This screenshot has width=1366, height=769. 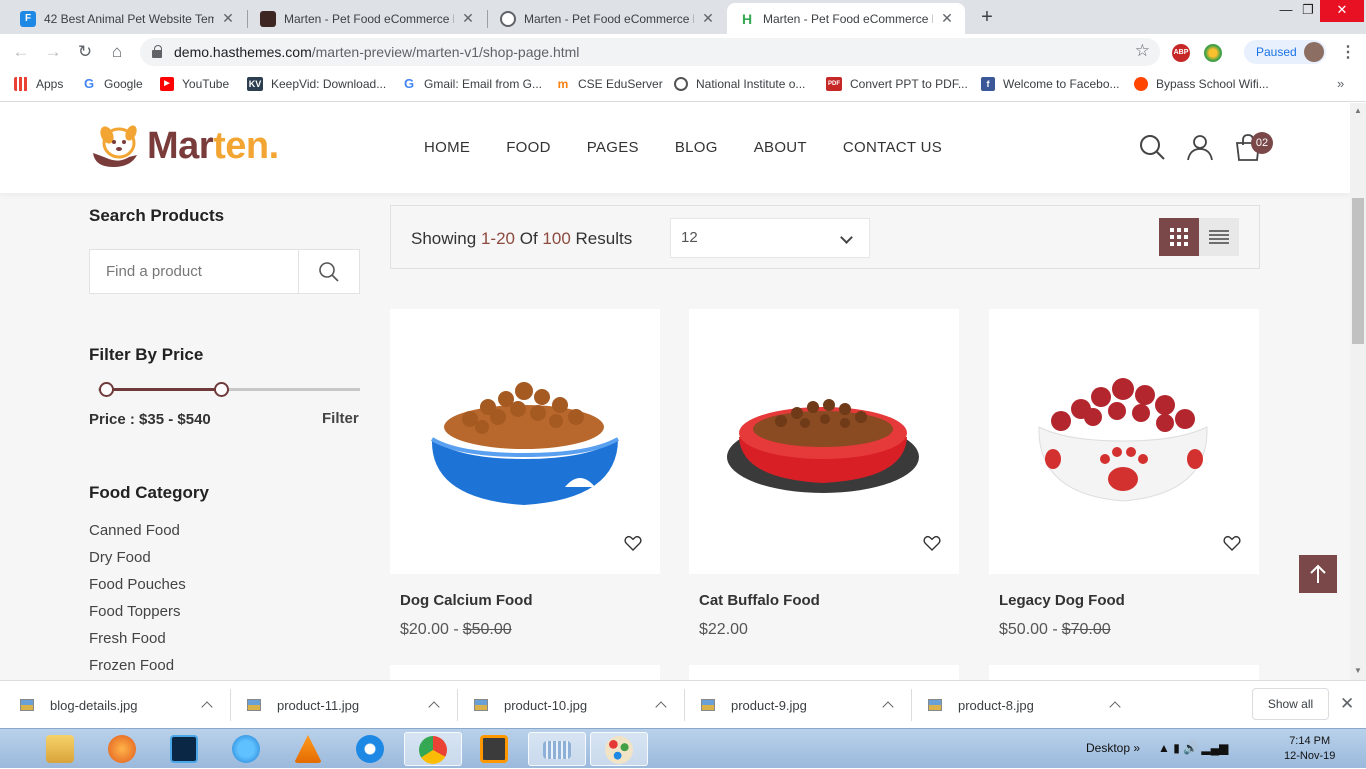 I want to click on user-account-icon, so click(x=1200, y=147).